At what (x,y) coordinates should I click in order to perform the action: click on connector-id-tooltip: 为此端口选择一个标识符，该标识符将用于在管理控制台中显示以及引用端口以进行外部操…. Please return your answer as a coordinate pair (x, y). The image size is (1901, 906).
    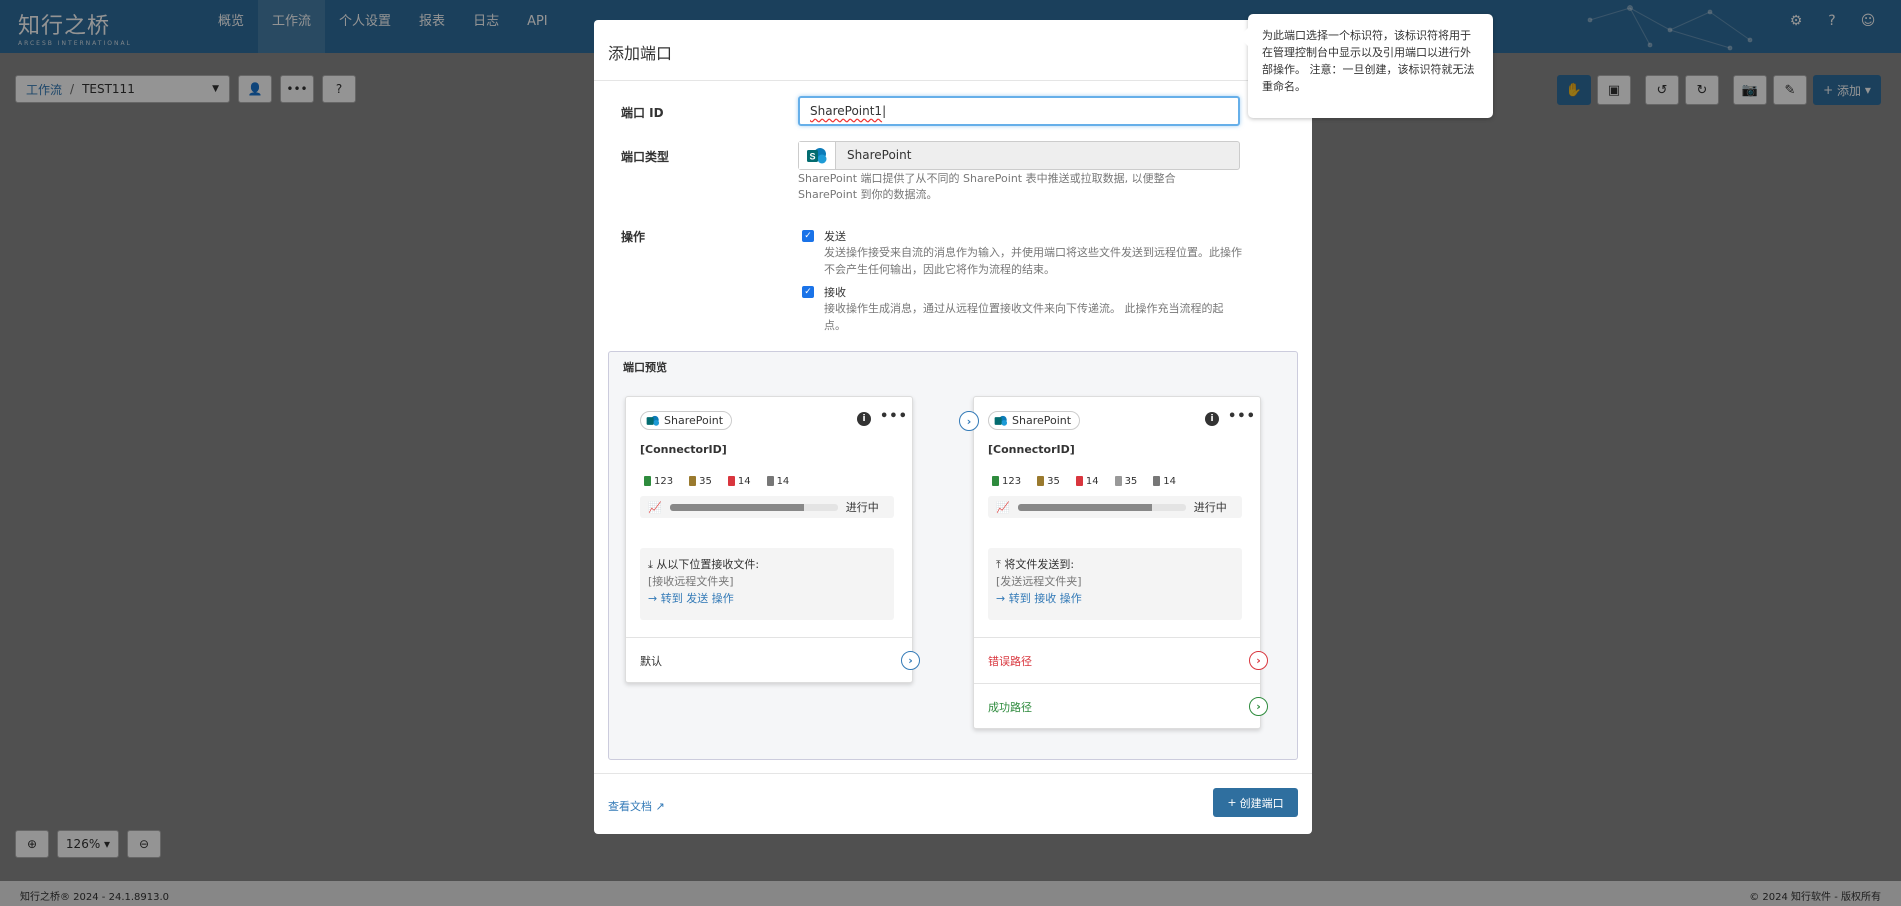
    Looking at the image, I should click on (1366, 66).